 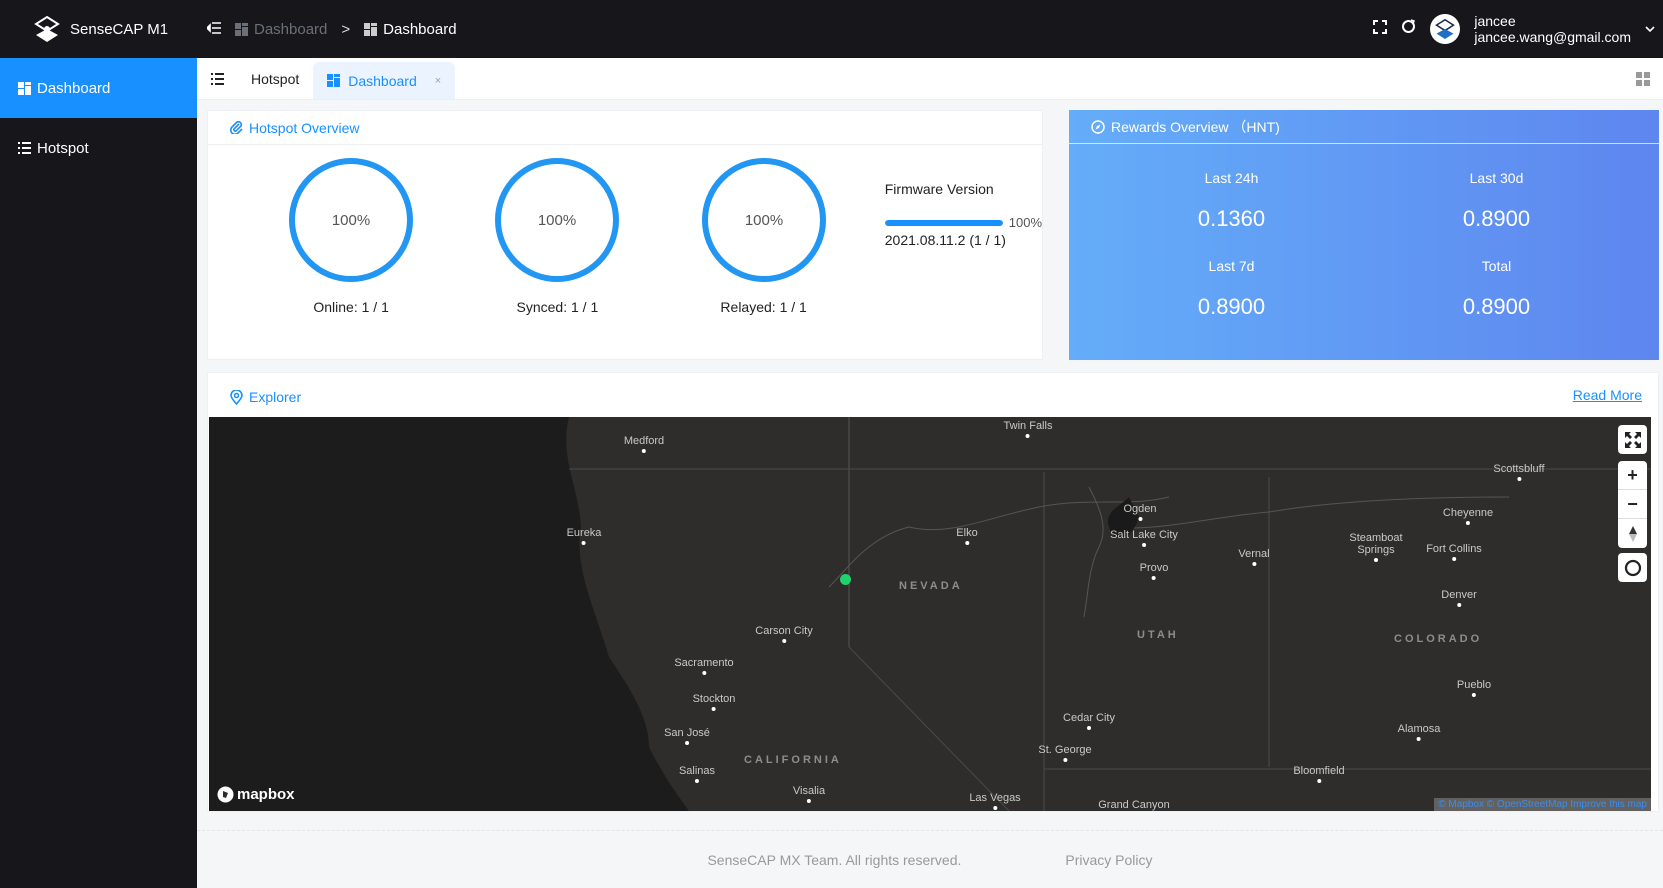 I want to click on app-logo: SenseCAP M1, so click(x=98, y=29).